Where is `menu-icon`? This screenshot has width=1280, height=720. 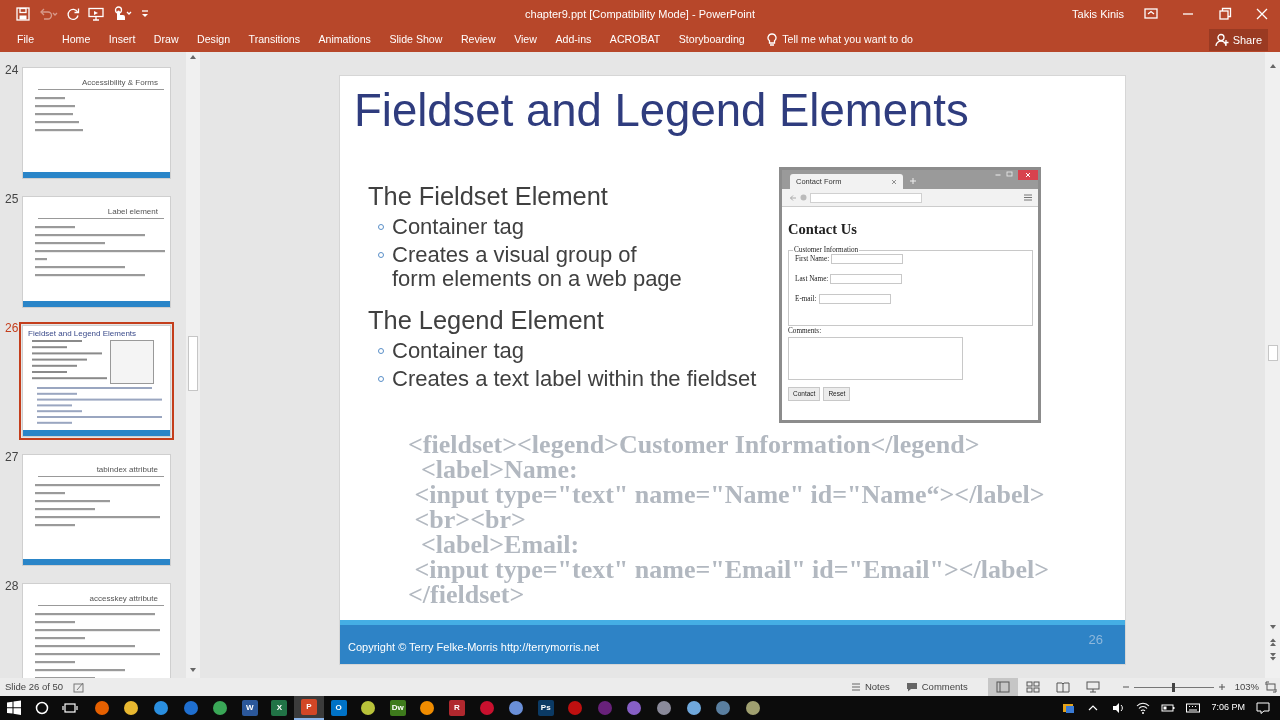
menu-icon is located at coordinates (1028, 197).